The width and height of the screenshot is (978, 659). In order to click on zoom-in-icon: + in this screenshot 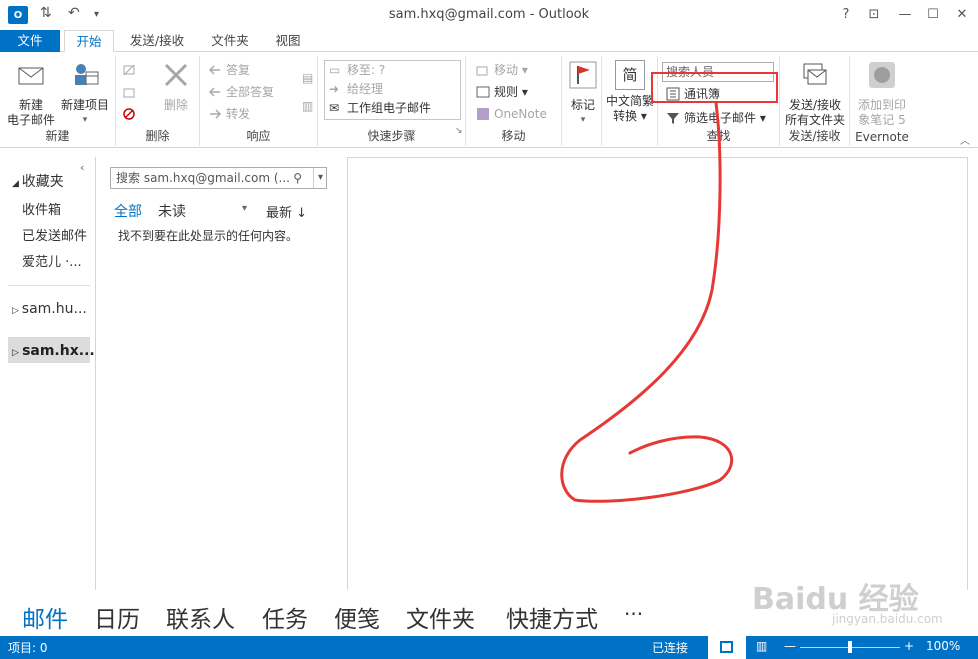, I will do `click(909, 646)`.